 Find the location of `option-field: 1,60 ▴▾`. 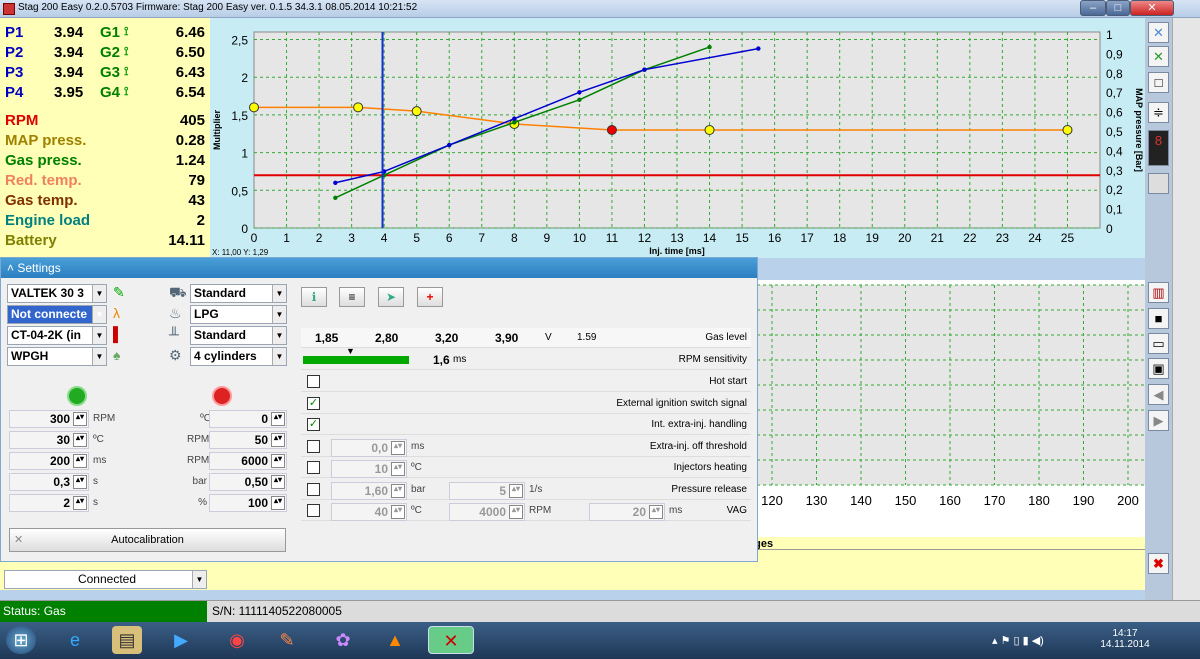

option-field: 1,60 ▴▾ is located at coordinates (369, 490).